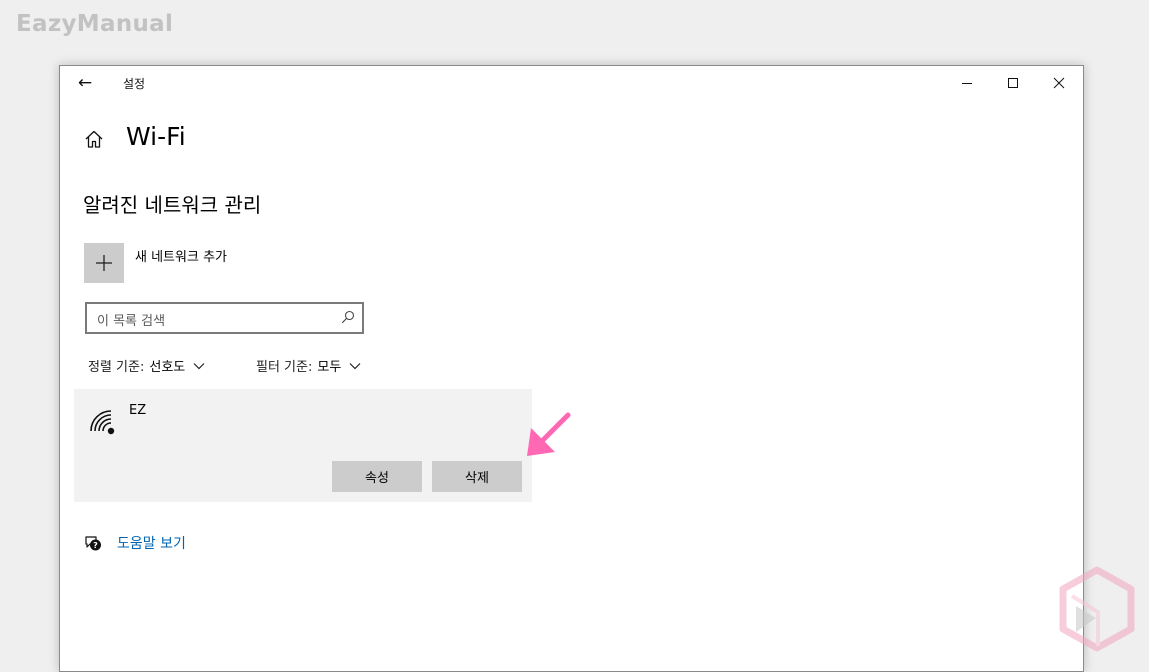 The width and height of the screenshot is (1149, 672). Describe the element at coordinates (1097, 609) in the screenshot. I see `brand-logo` at that location.